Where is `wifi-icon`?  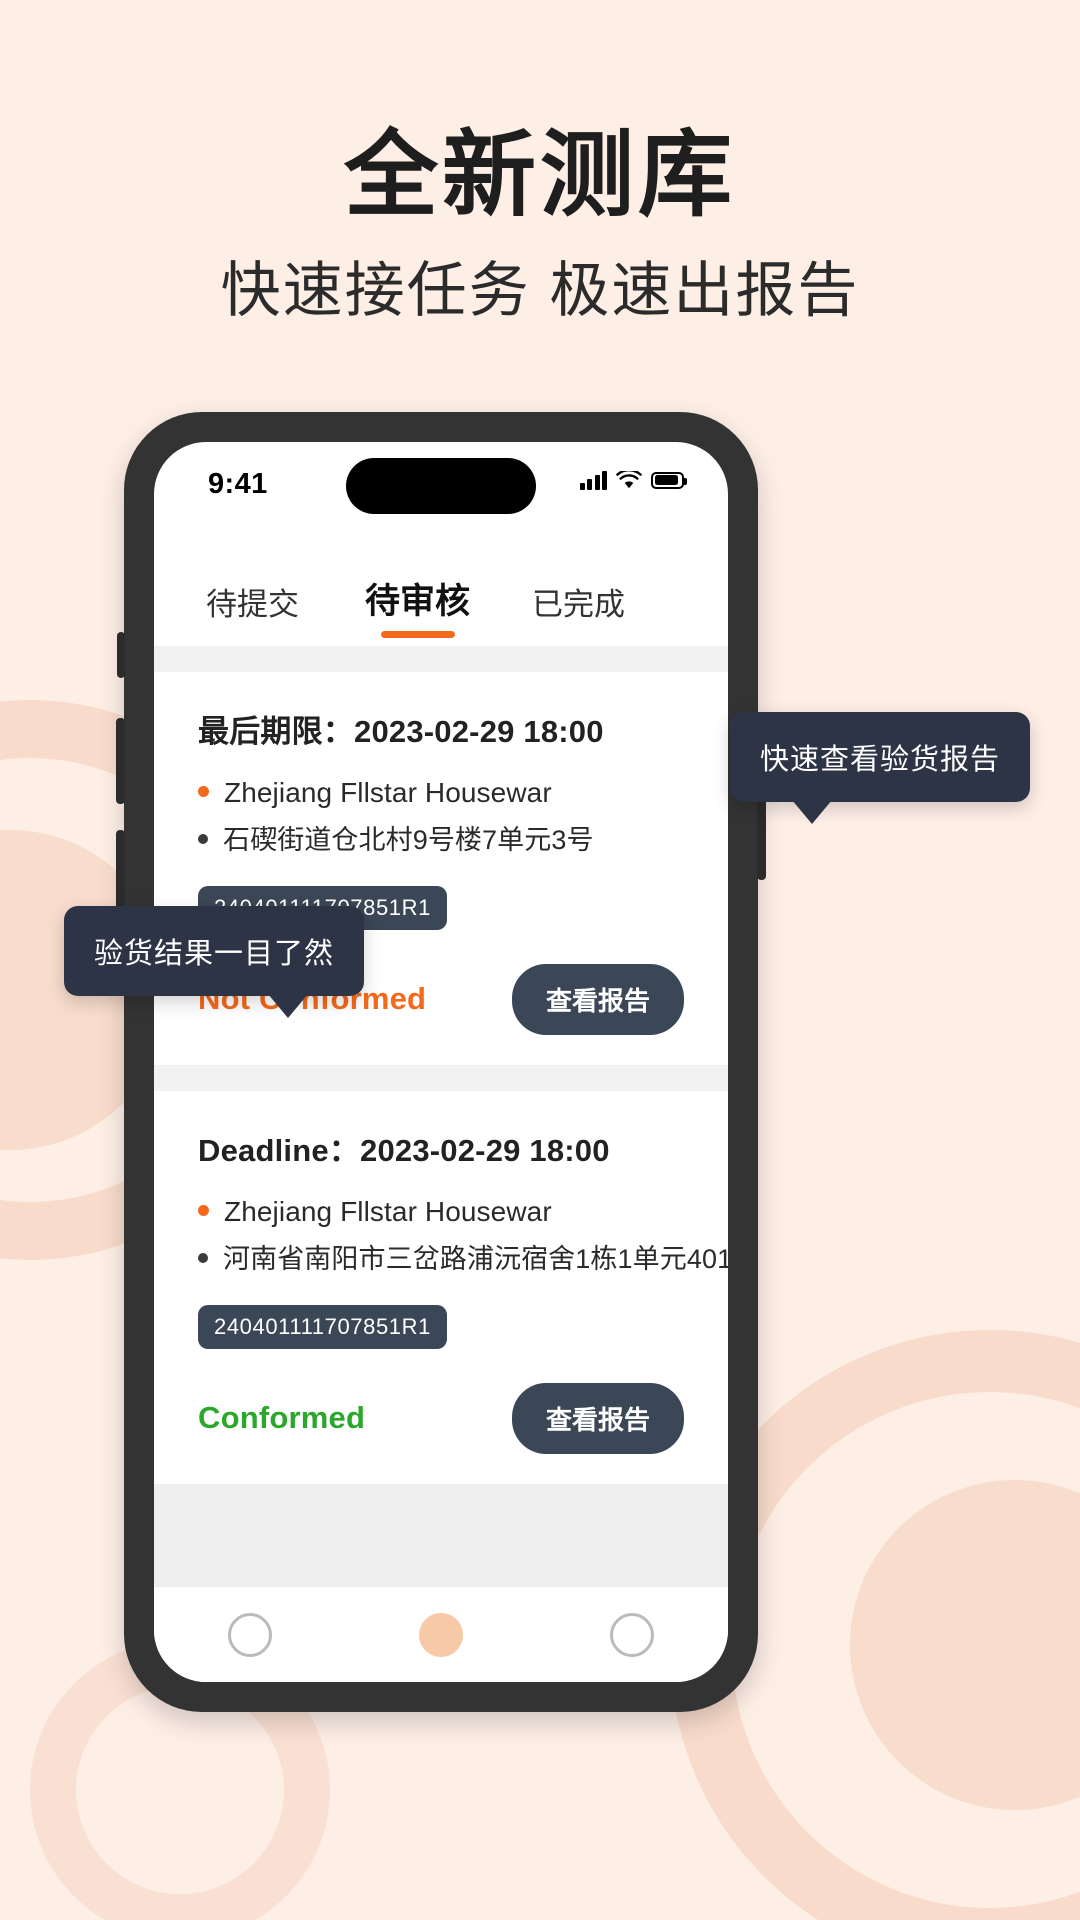 wifi-icon is located at coordinates (629, 479).